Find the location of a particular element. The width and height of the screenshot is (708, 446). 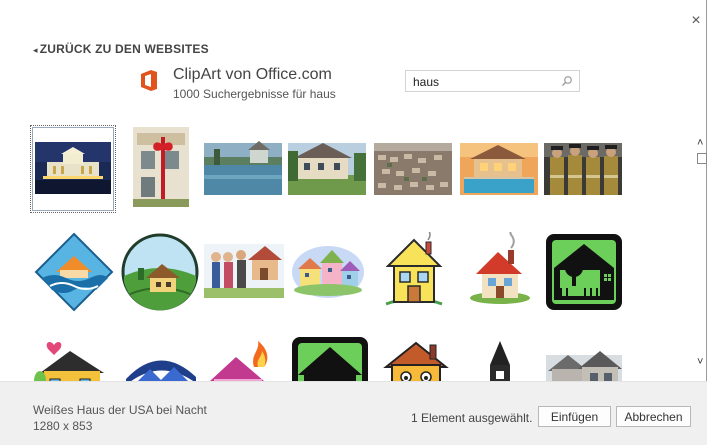

result-tile-grey-house-photo is located at coordinates (585, 360).